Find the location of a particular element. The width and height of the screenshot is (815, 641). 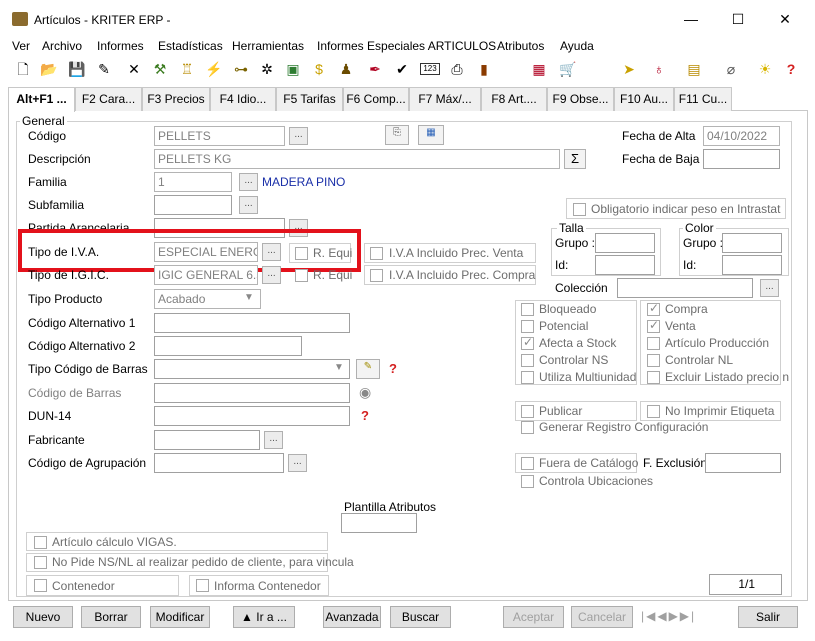

menu-ayuda: Ayuda is located at coordinates (577, 46).